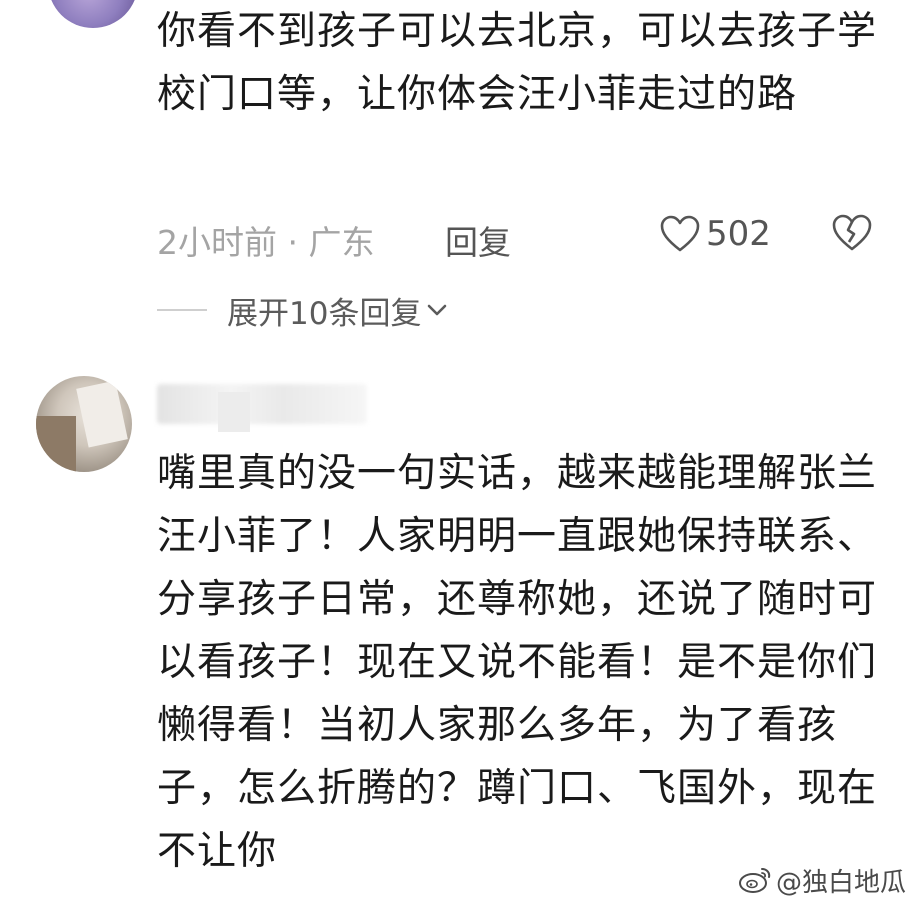  I want to click on comment-time-location: 2小时前 · 广东, so click(266, 242).